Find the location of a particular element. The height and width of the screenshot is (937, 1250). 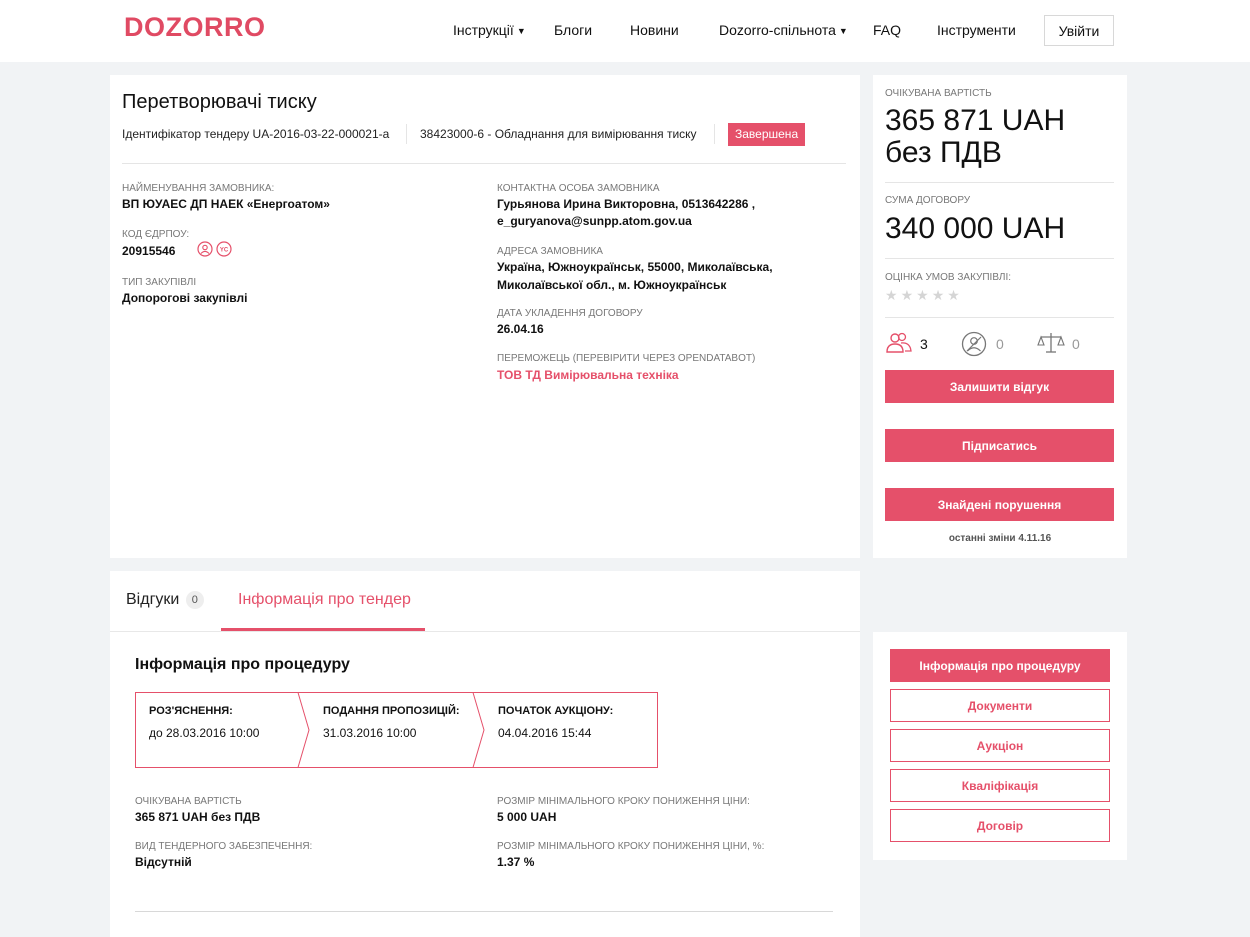

rating-label: Оцінка умов закупівлі: is located at coordinates (948, 277).